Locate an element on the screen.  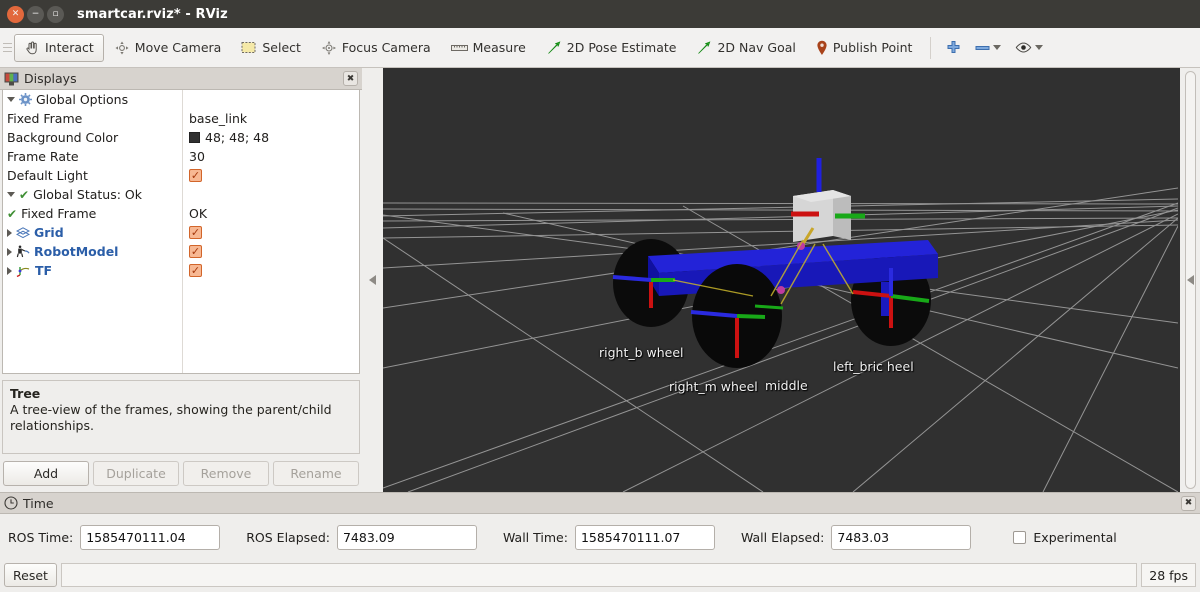
experimental-checkbox is located at coordinates (1020, 537).